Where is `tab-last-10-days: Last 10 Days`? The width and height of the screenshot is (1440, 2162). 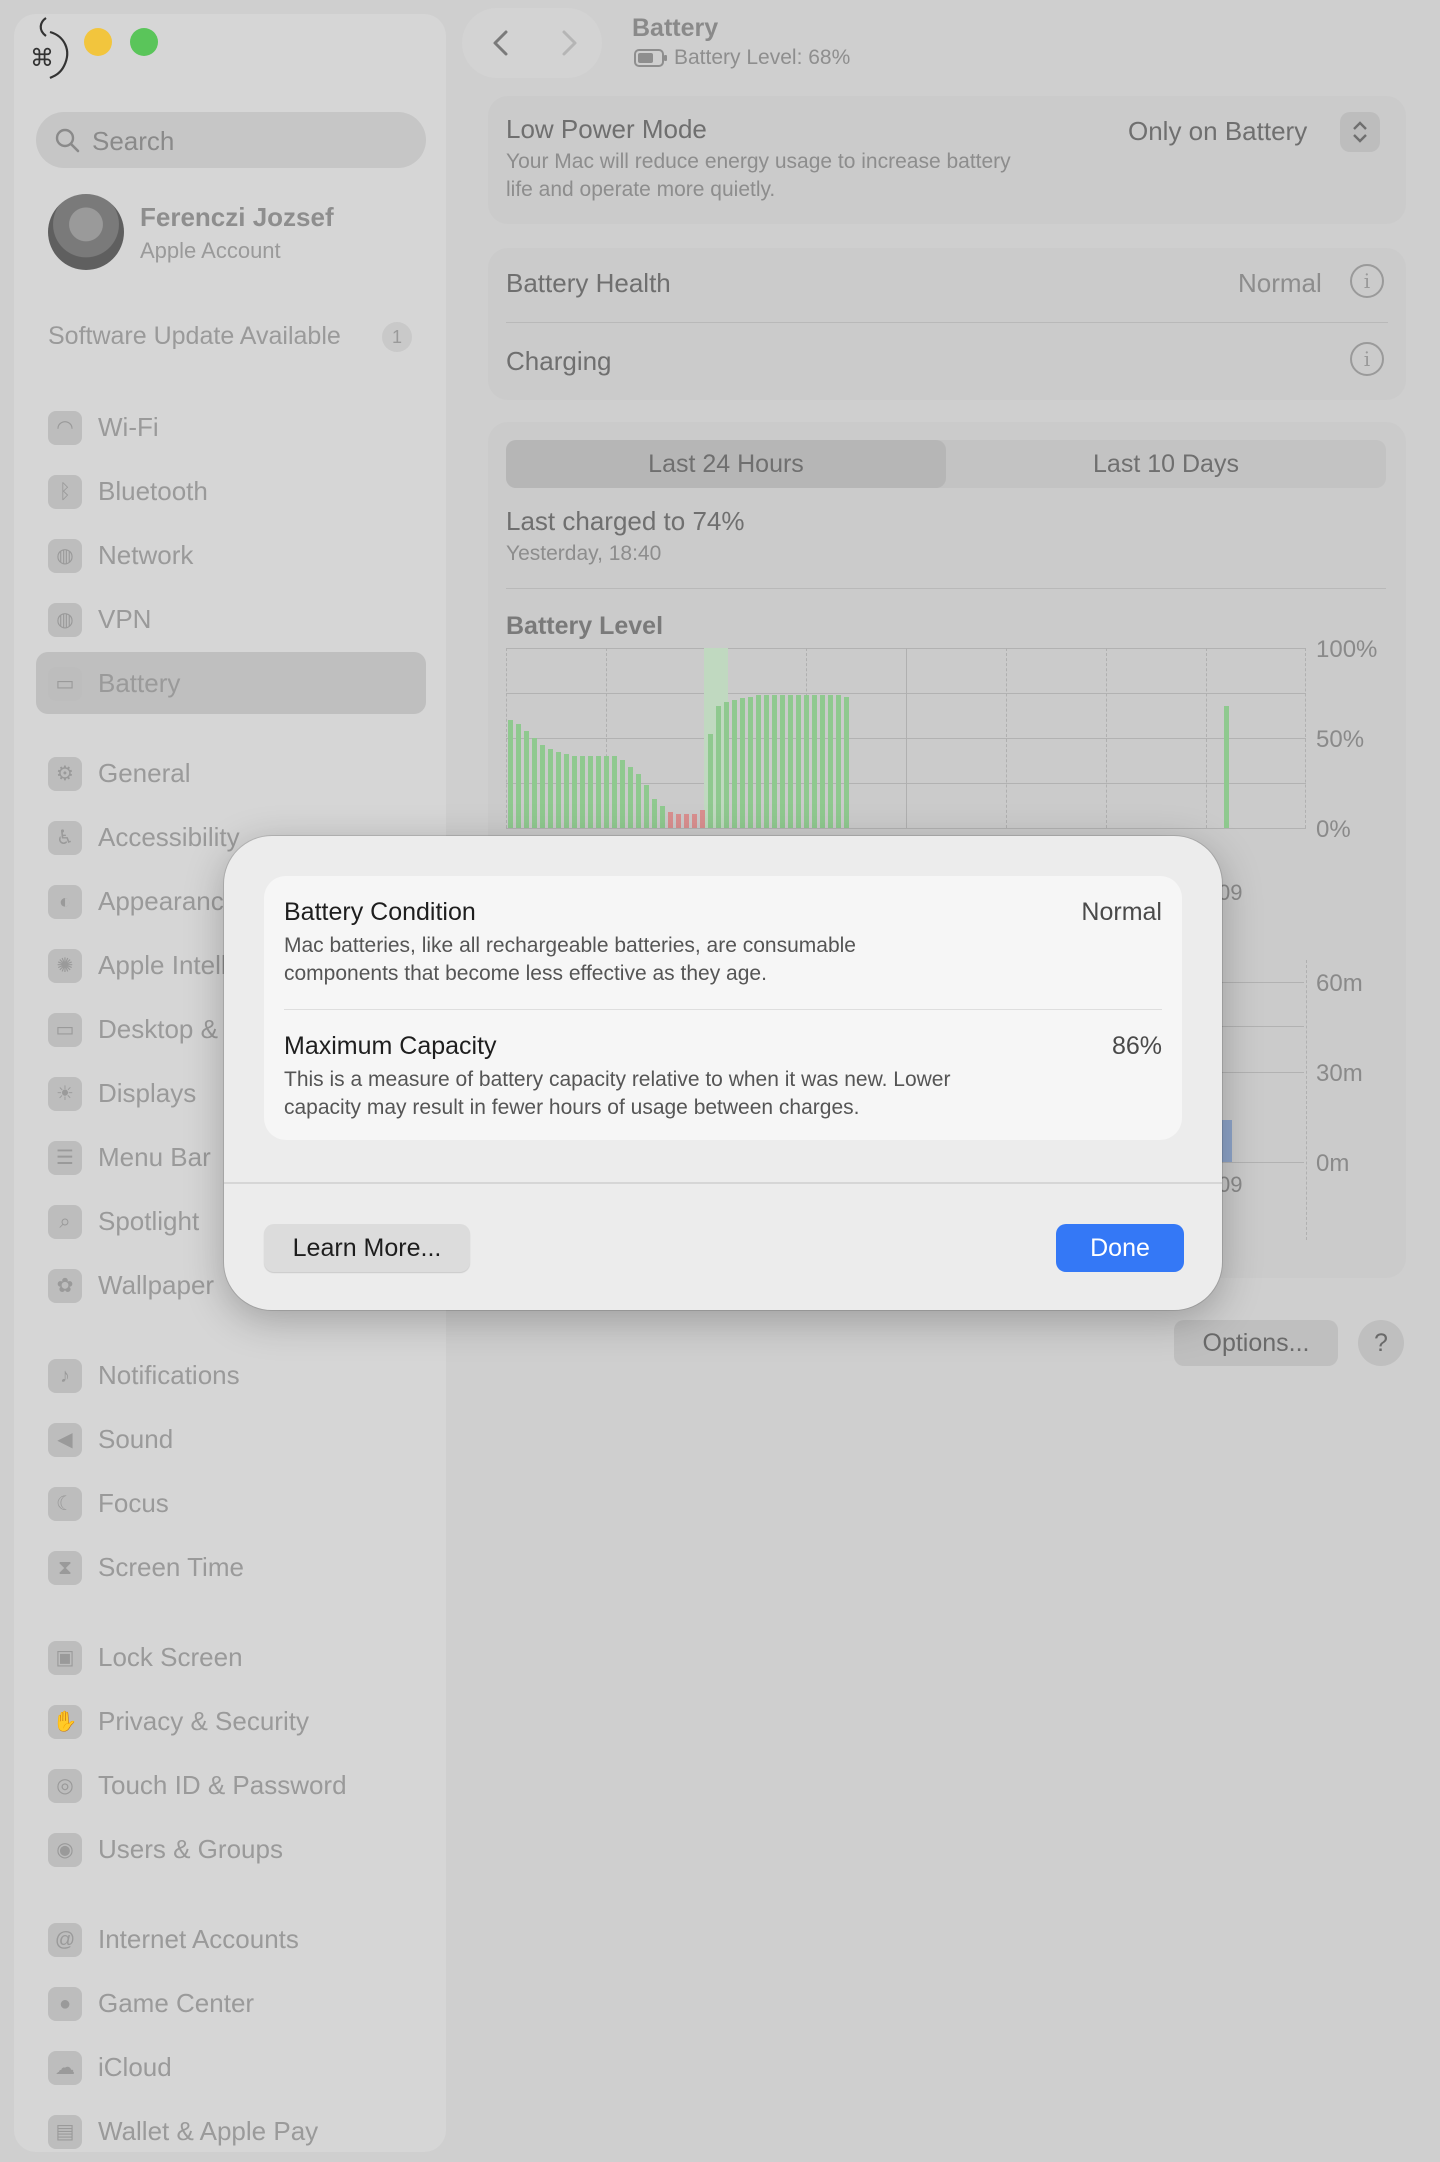
tab-last-10-days: Last 10 Days is located at coordinates (1166, 464).